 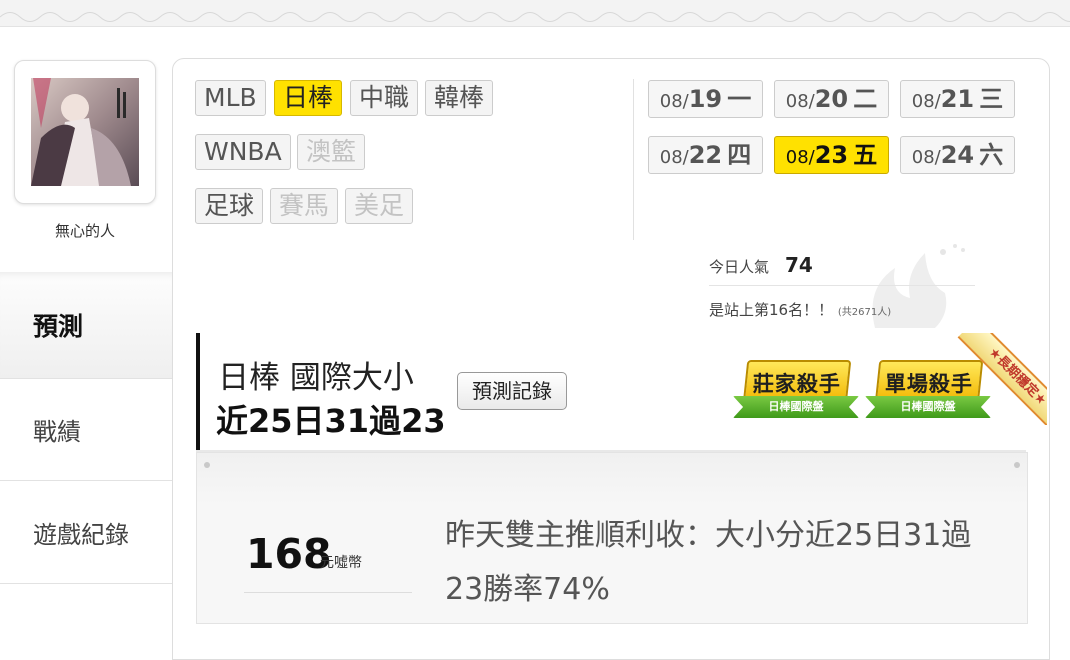 What do you see at coordinates (771, 310) in the screenshot?
I see `rank-text: 是站上第16名！！` at bounding box center [771, 310].